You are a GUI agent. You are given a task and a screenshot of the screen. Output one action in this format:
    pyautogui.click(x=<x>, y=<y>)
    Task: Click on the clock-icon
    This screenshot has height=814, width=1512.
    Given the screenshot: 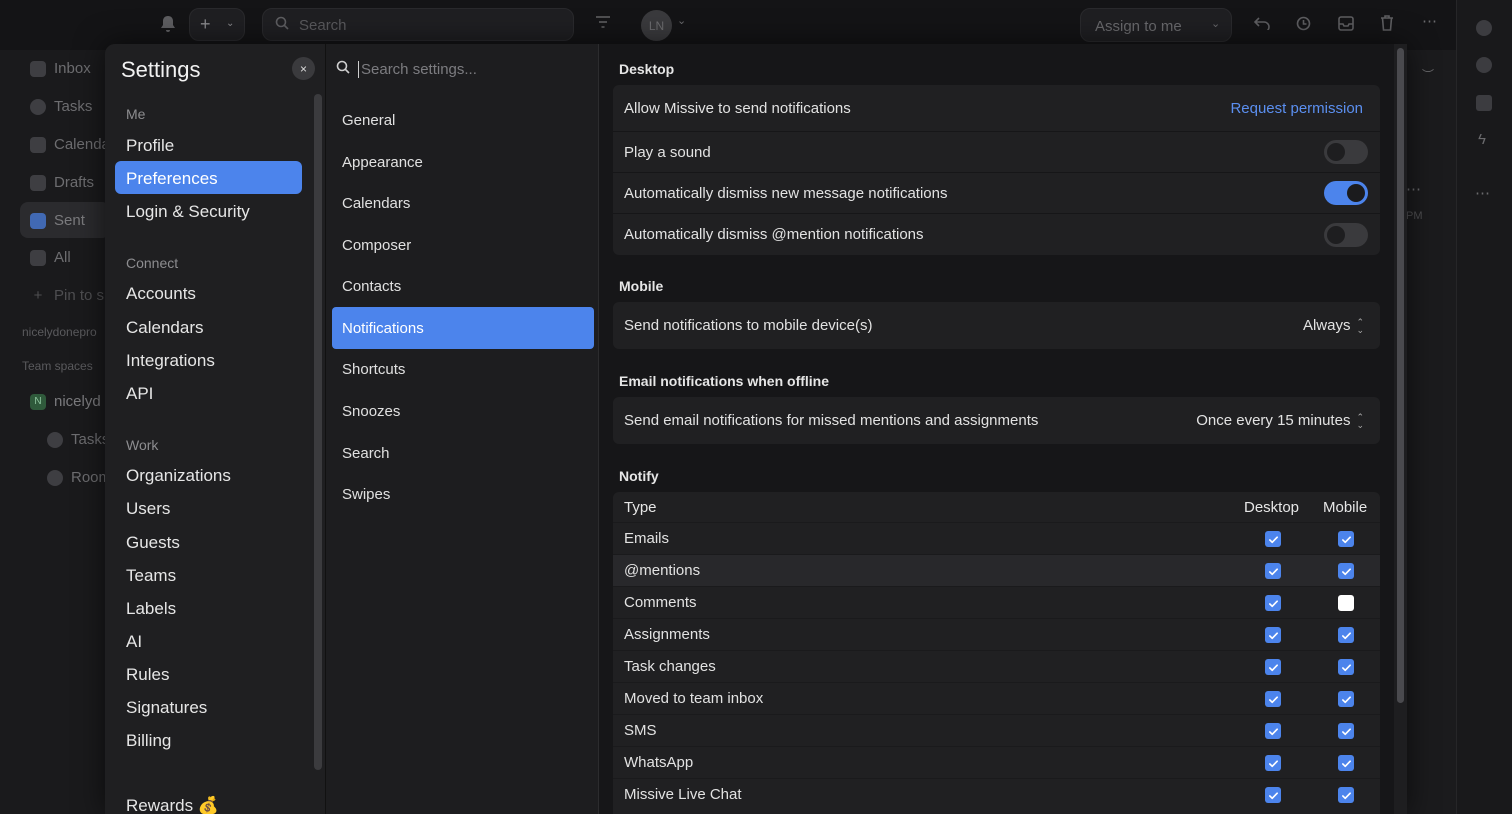 What is the action you would take?
    pyautogui.click(x=1303, y=25)
    